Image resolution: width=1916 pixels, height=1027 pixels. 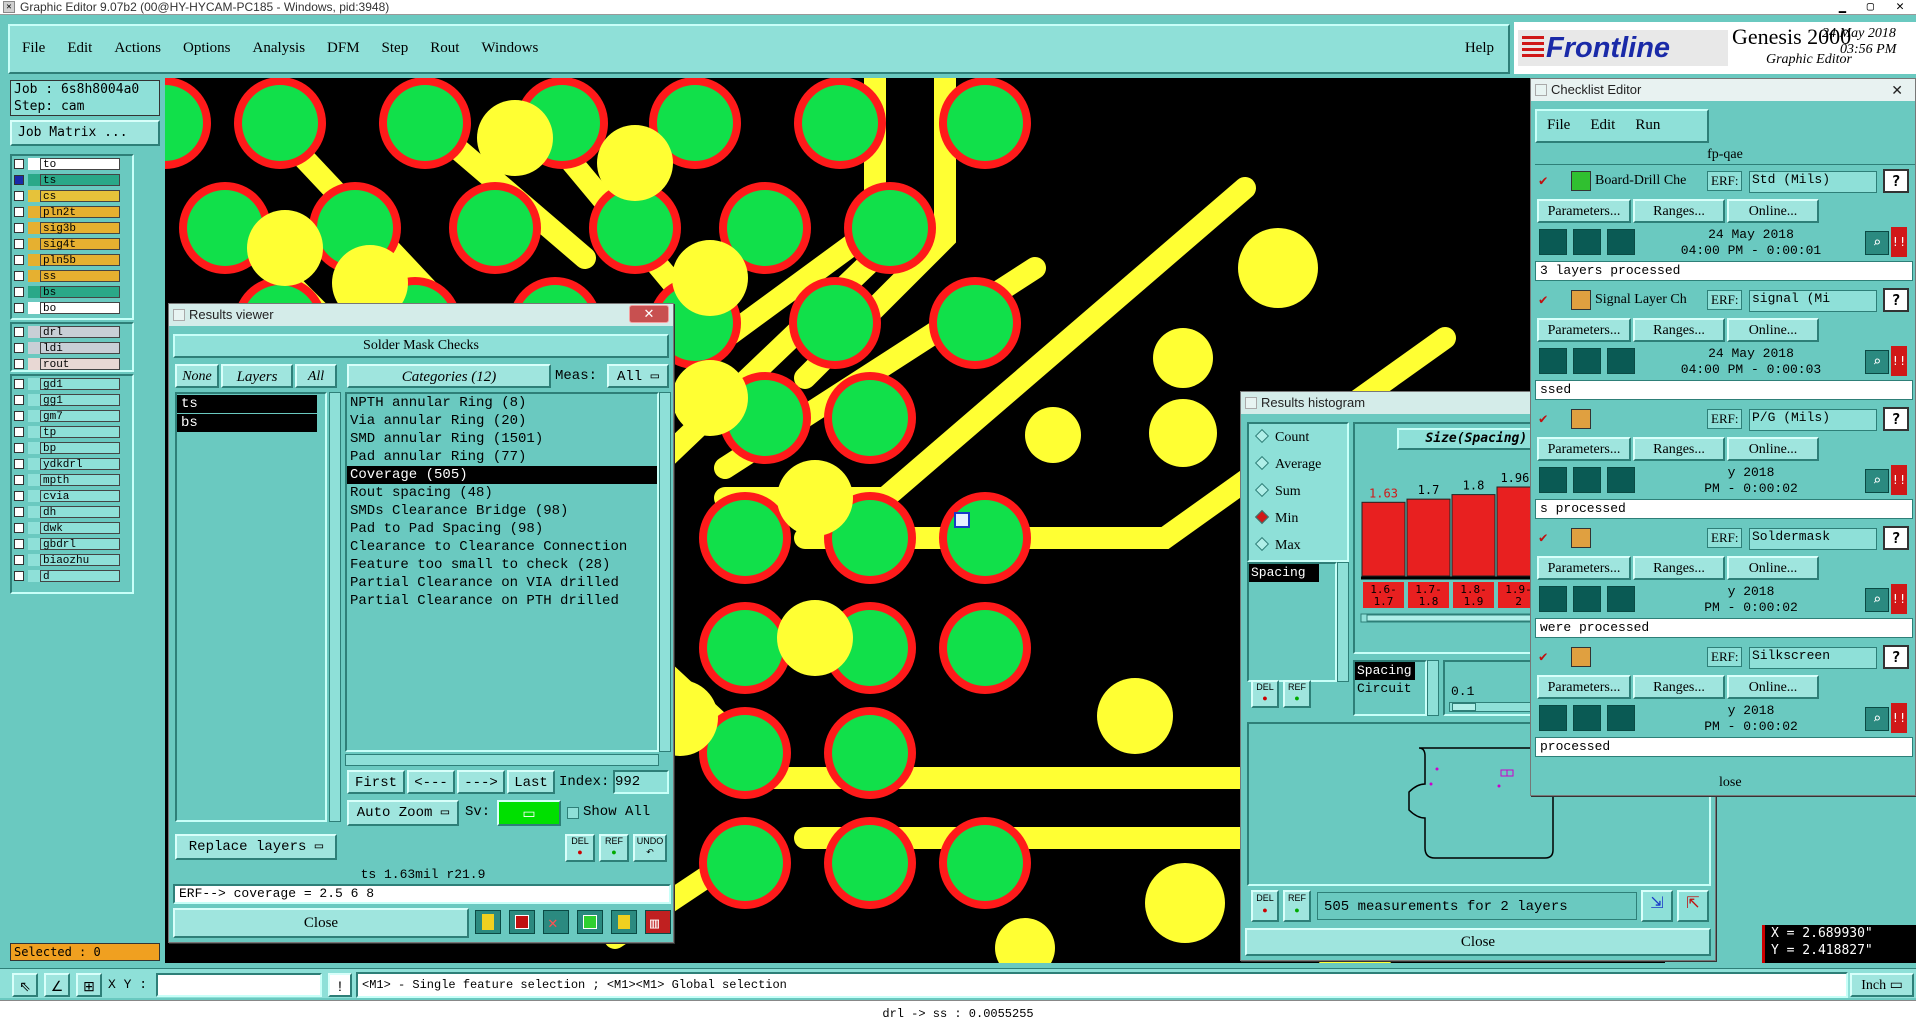 What do you see at coordinates (376, 782) in the screenshot?
I see `rv-first-button: First` at bounding box center [376, 782].